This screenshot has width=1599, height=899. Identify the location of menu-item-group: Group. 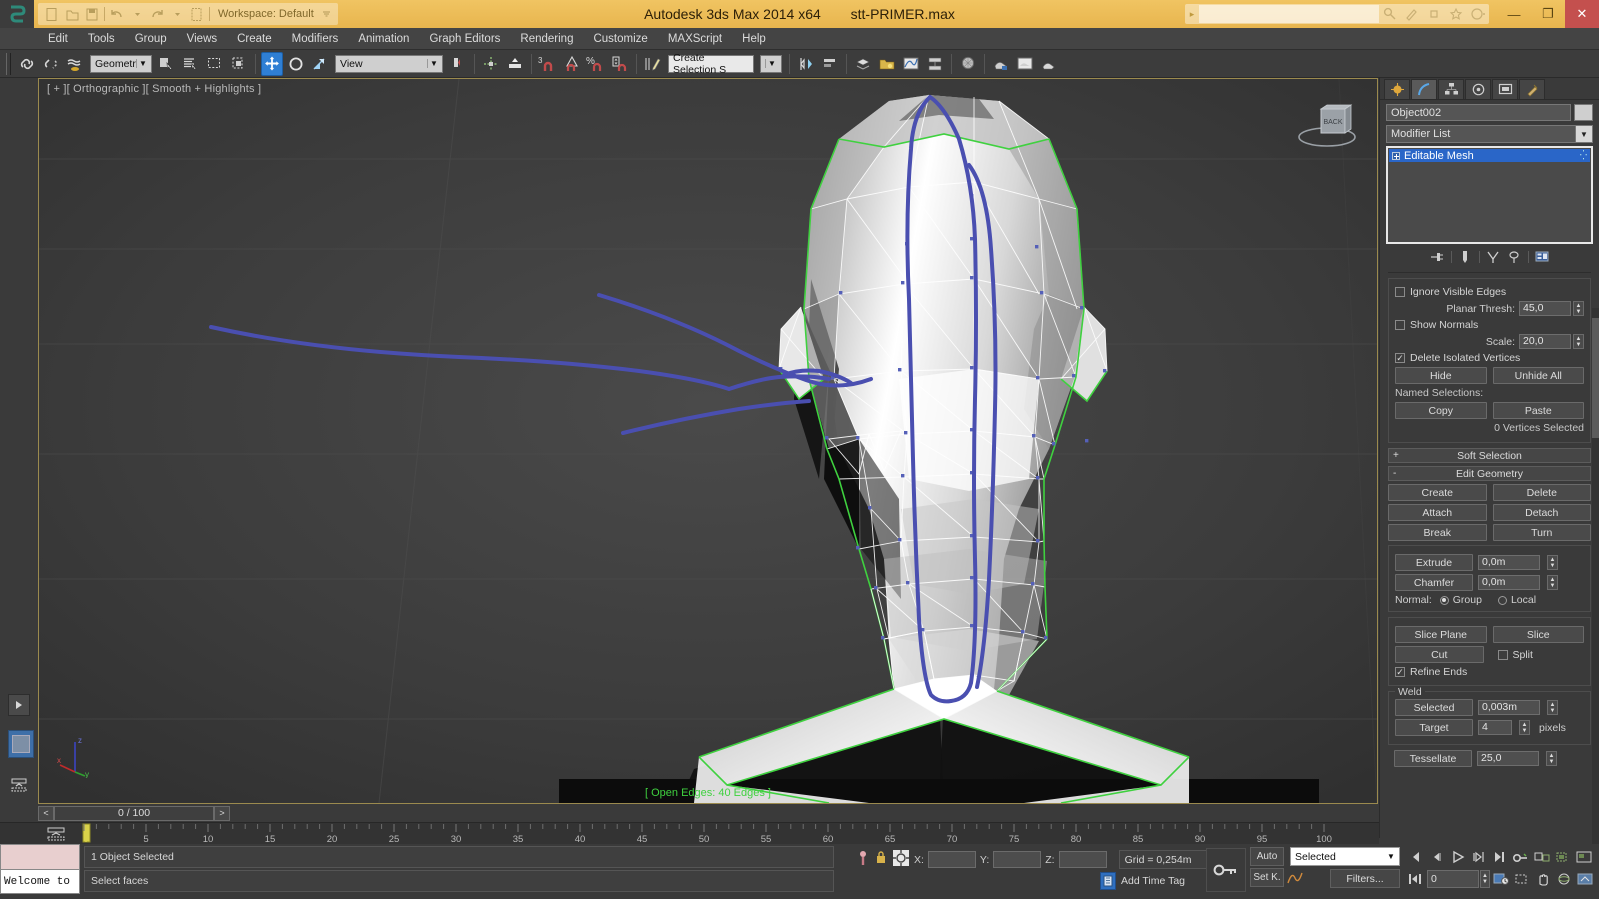
(151, 39).